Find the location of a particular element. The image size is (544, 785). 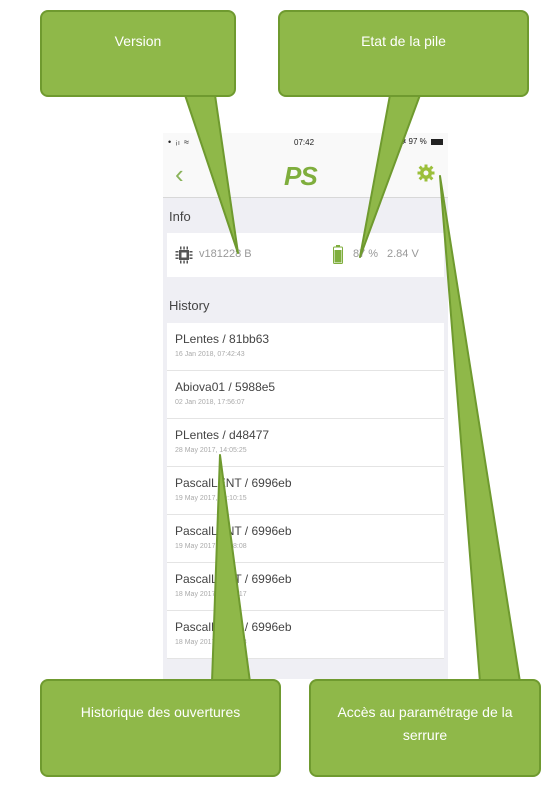

status-bar: • ᵢₗ ≈ 07:42 ⊲ ✱ 97 % is located at coordinates (305, 143).